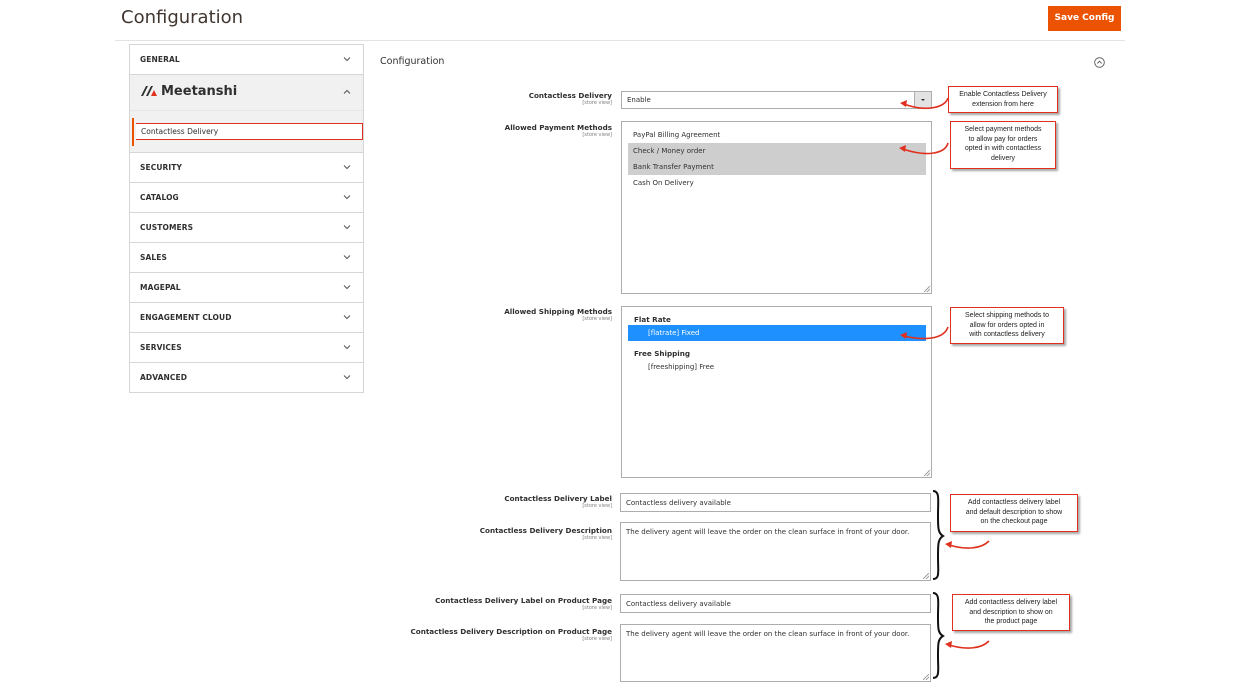  What do you see at coordinates (1014, 521) in the screenshot?
I see `callout-line: on the checkout page` at bounding box center [1014, 521].